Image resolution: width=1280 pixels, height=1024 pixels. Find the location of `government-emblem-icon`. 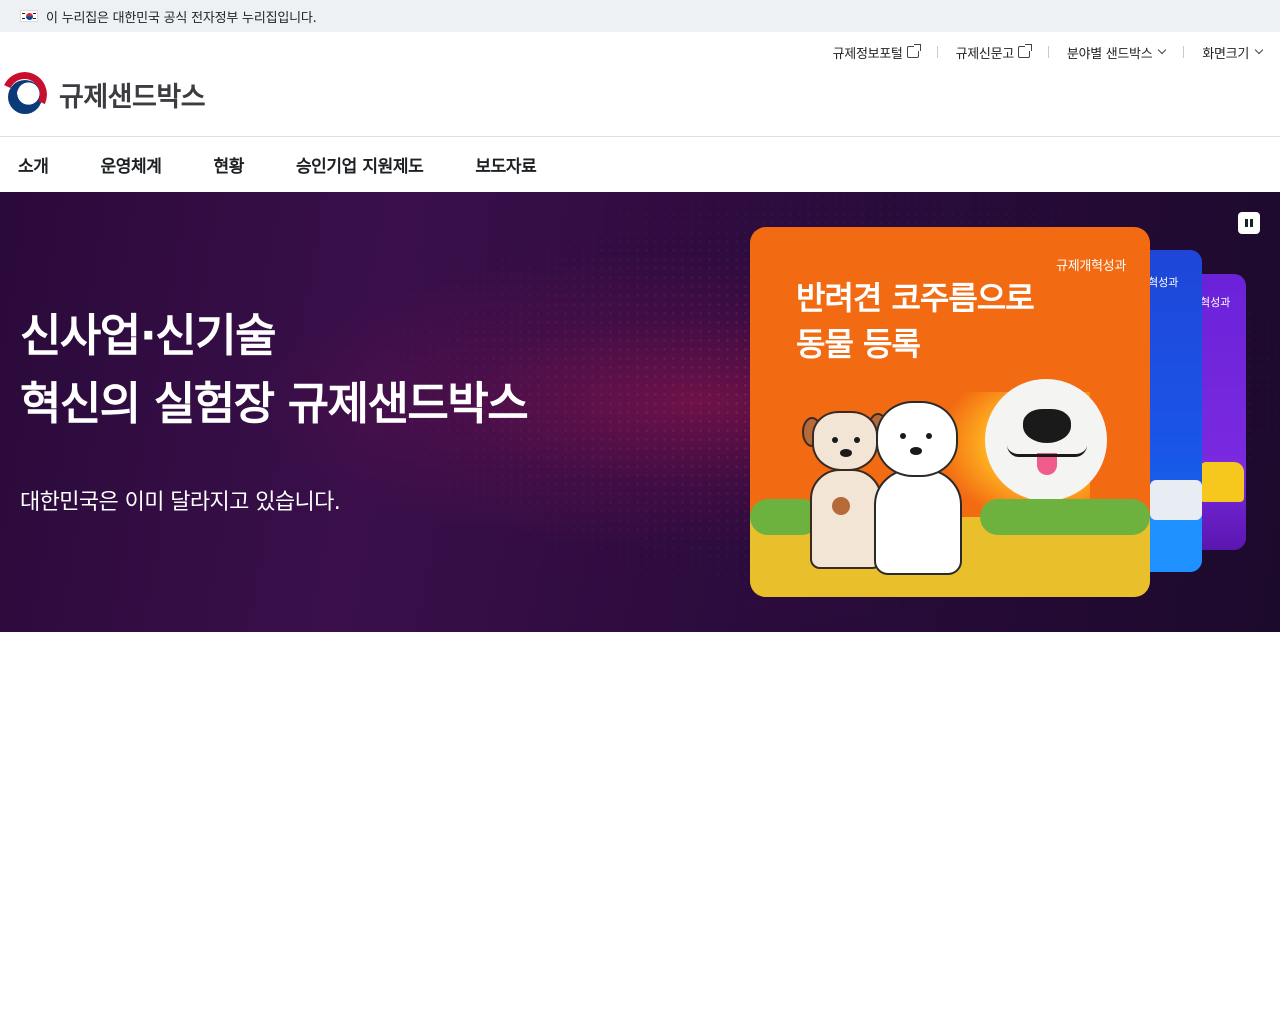

government-emblem-icon is located at coordinates (24, 94).